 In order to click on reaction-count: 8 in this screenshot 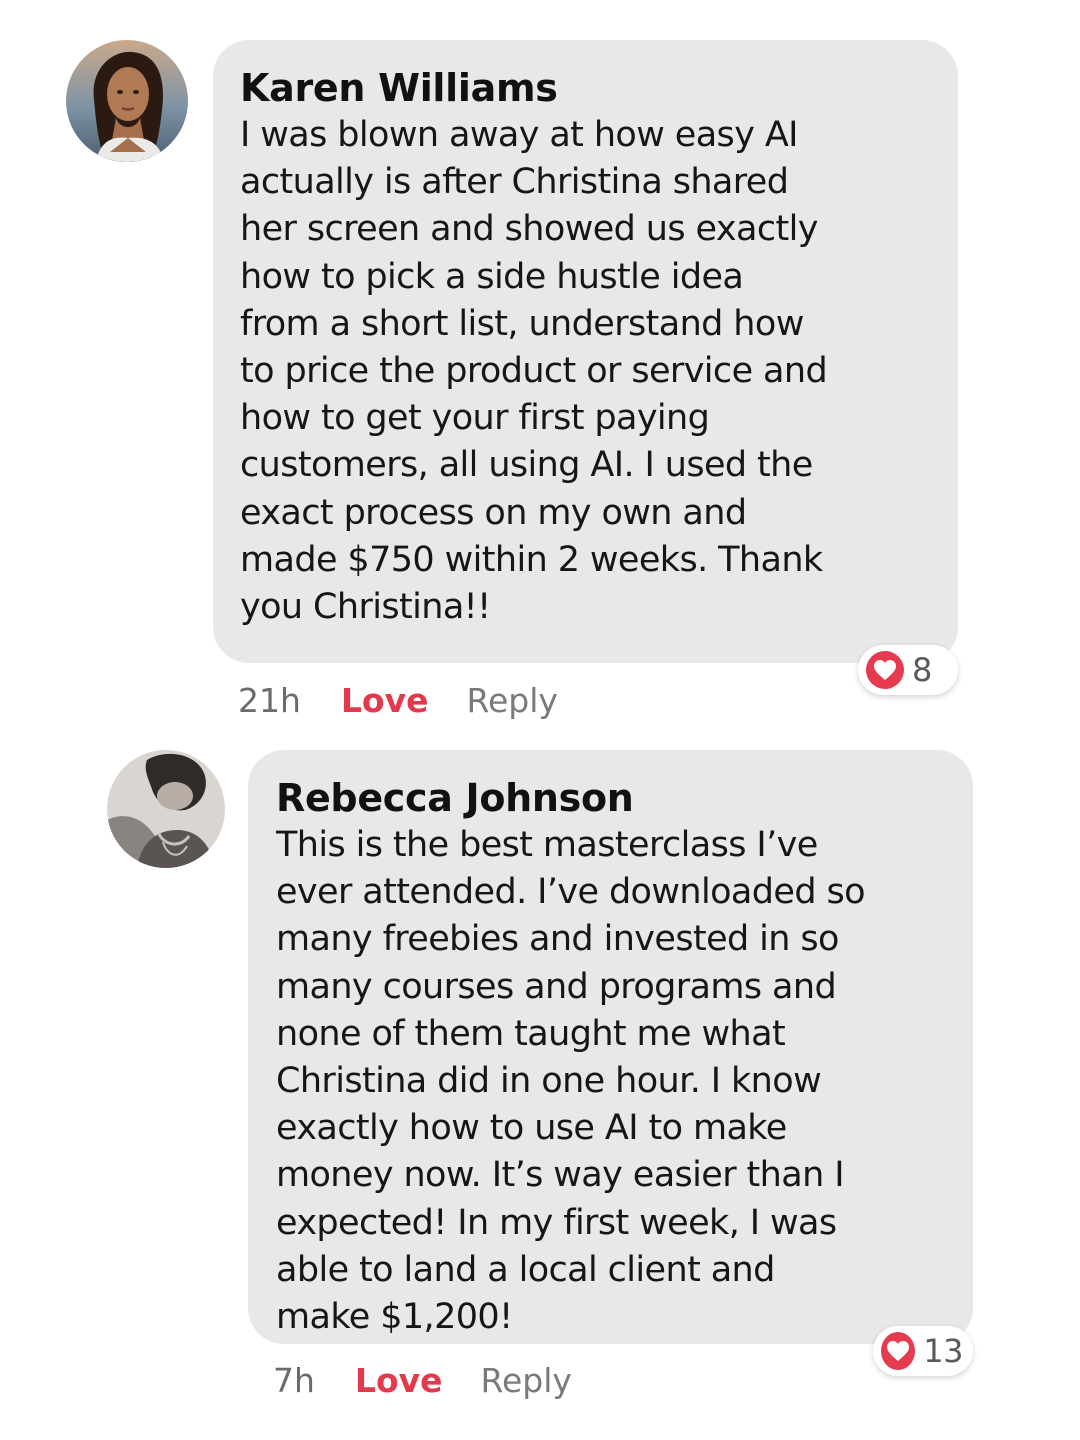, I will do `click(922, 670)`.